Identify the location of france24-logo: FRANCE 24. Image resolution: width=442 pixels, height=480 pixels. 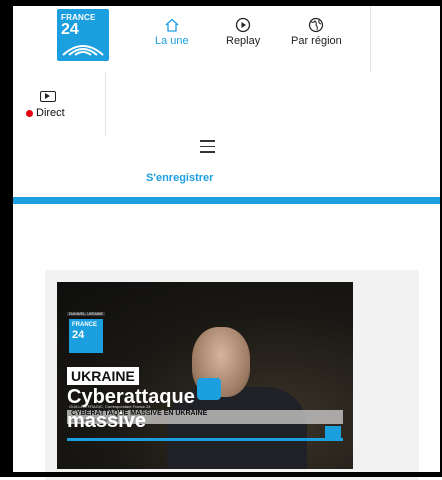
(83, 35).